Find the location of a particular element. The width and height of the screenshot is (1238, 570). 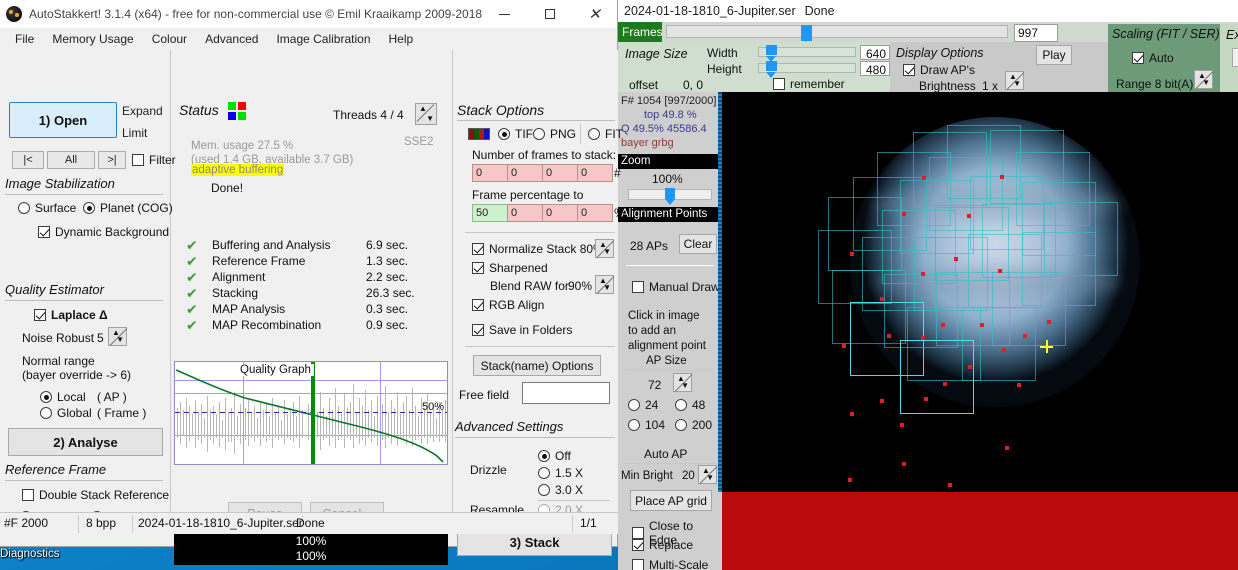

menu-colour: Colour is located at coordinates (169, 39).